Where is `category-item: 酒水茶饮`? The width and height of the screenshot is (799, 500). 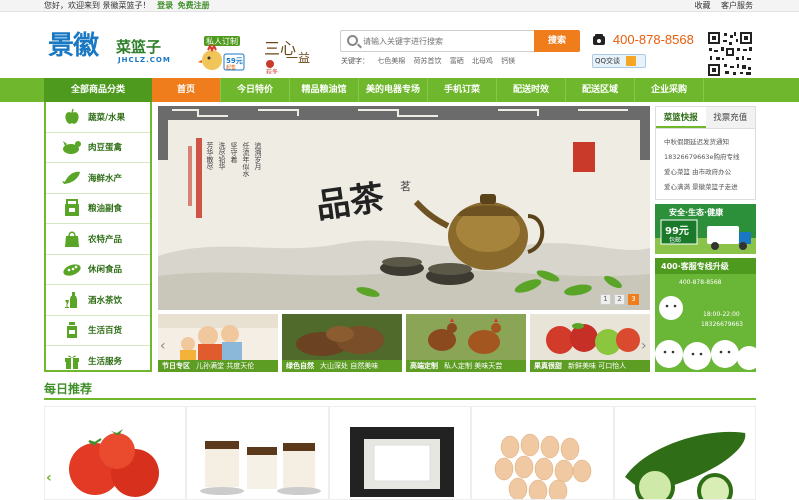 category-item: 酒水茶饮 is located at coordinates (98, 300).